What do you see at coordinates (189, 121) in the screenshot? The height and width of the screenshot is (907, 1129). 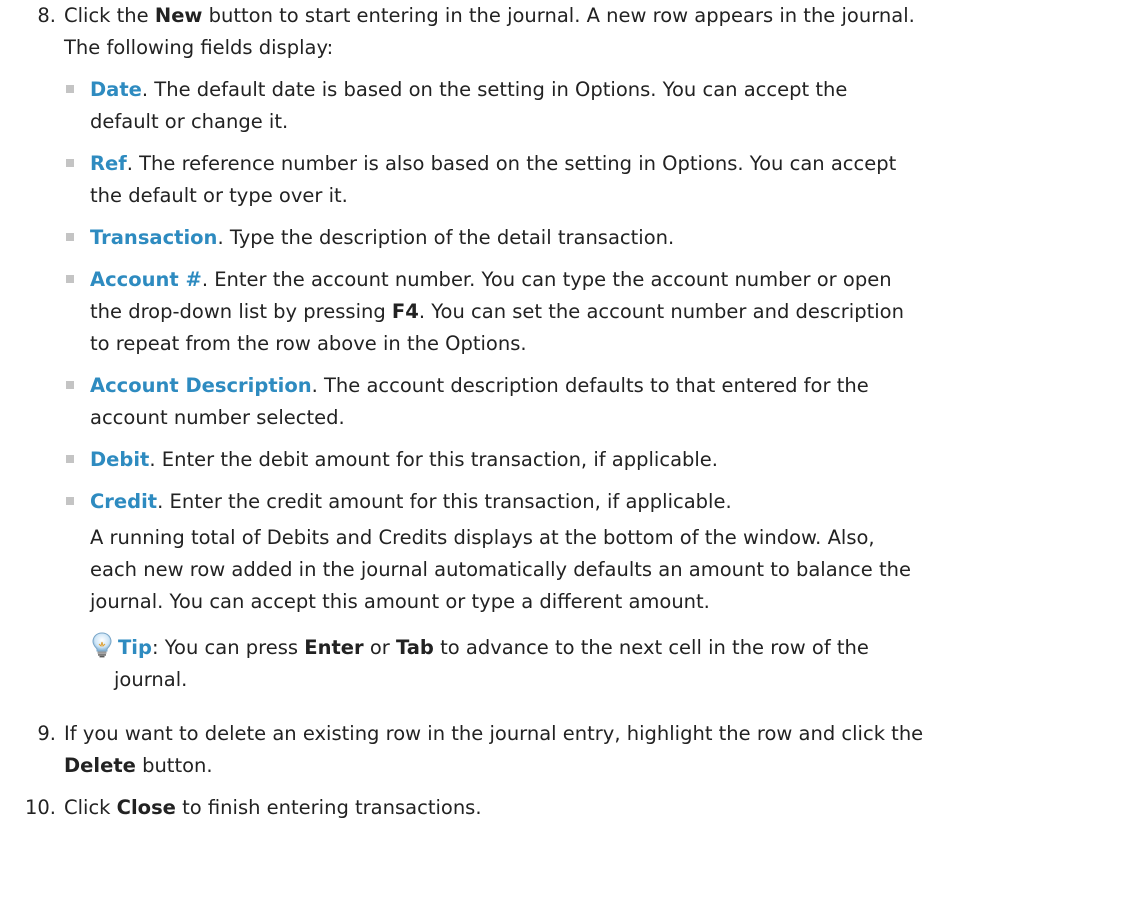 I see `field-desc: default or change it.` at bounding box center [189, 121].